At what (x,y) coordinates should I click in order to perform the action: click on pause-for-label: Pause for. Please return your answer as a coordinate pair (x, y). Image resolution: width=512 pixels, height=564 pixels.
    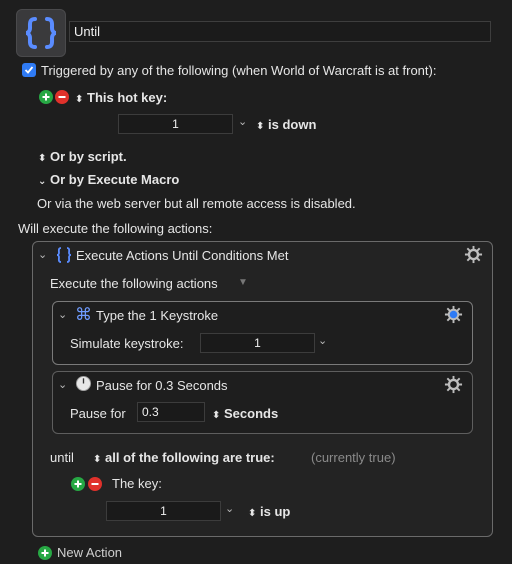
    Looking at the image, I should click on (98, 413).